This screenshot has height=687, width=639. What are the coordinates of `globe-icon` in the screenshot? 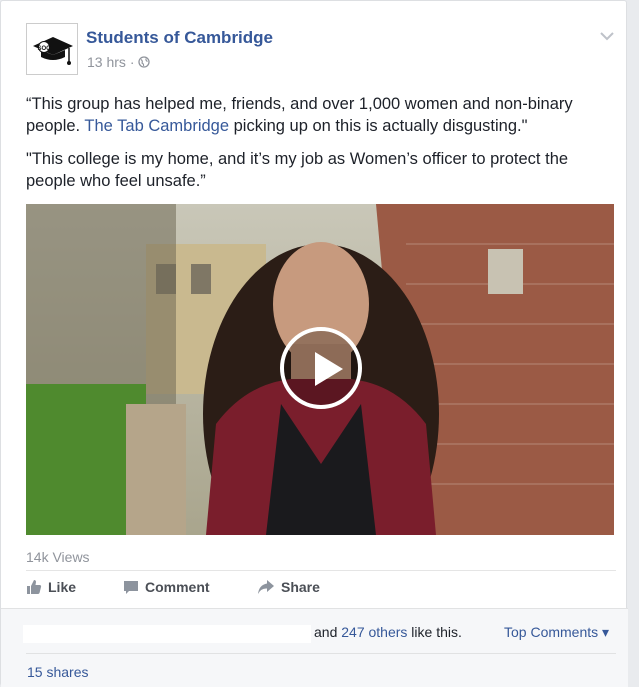 It's located at (144, 62).